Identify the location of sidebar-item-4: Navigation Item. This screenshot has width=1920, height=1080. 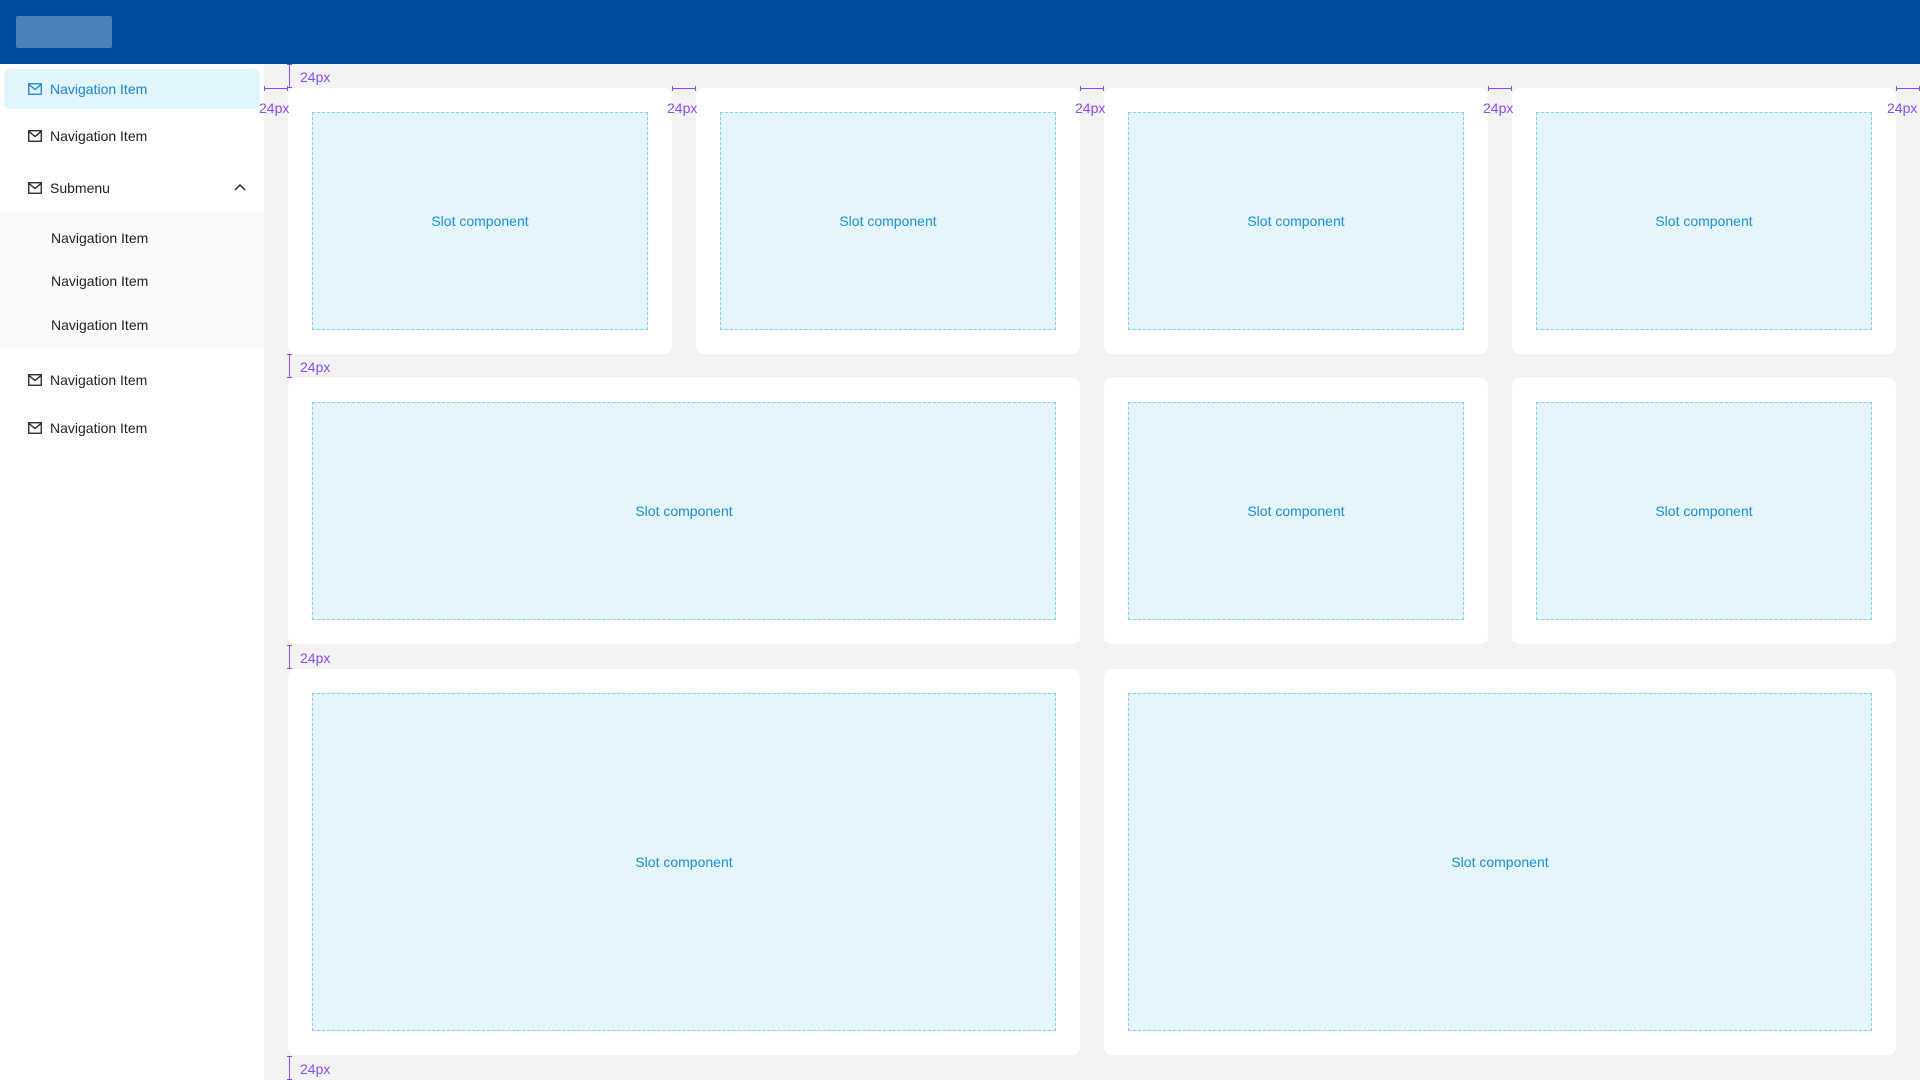
(132, 428).